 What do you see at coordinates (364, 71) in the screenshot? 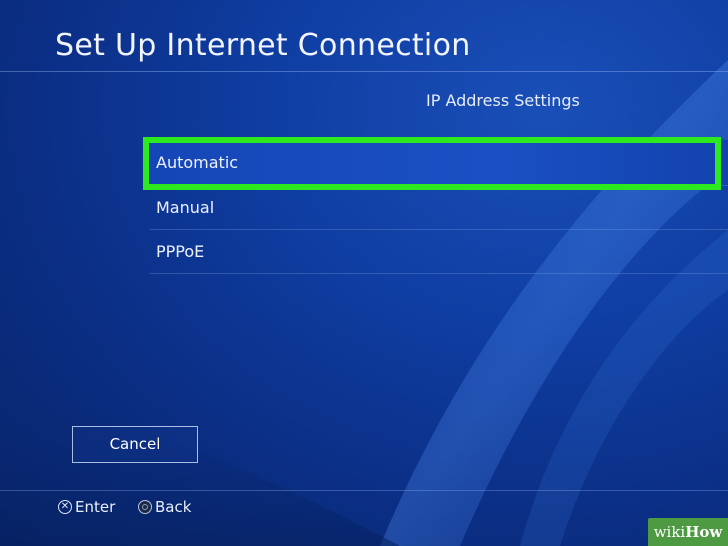
I see `title-divider` at bounding box center [364, 71].